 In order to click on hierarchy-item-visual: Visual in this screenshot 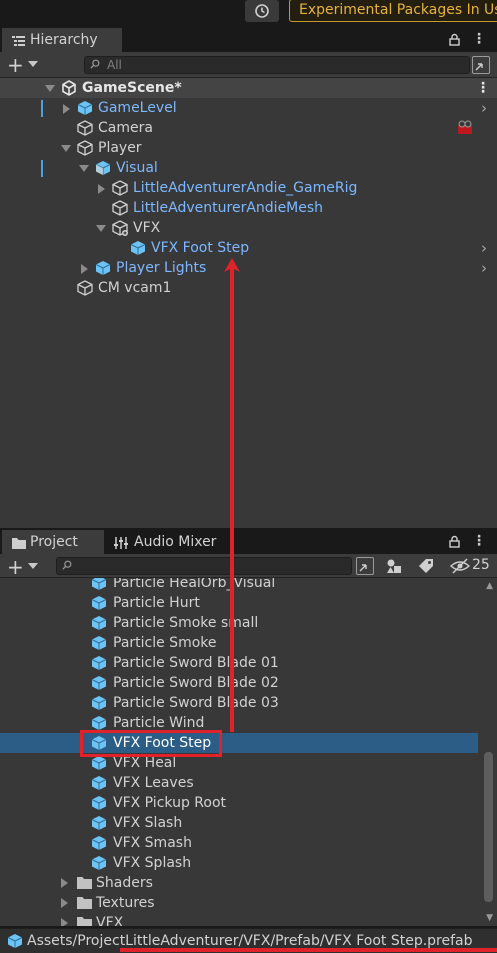, I will do `click(248, 168)`.